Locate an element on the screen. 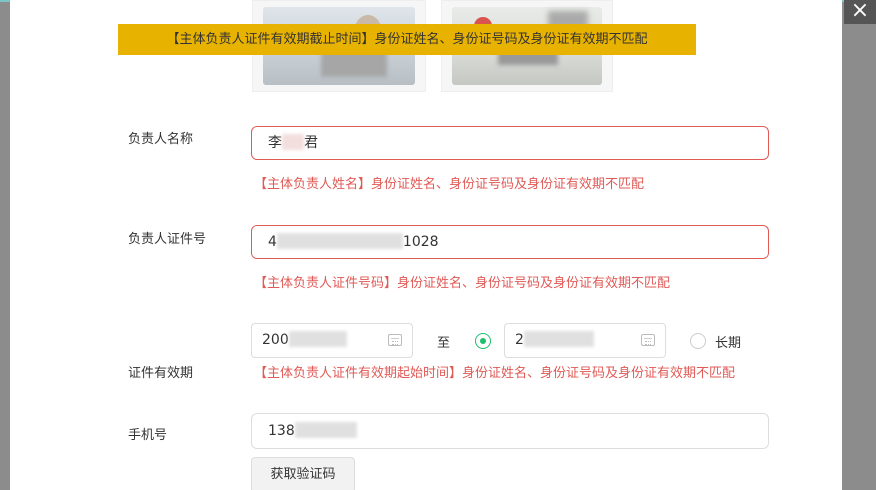  error-banner: 【主体负责人证件有效期截止时间】身份证姓名、身份证号码及身份证有效期不匹配 is located at coordinates (407, 39).